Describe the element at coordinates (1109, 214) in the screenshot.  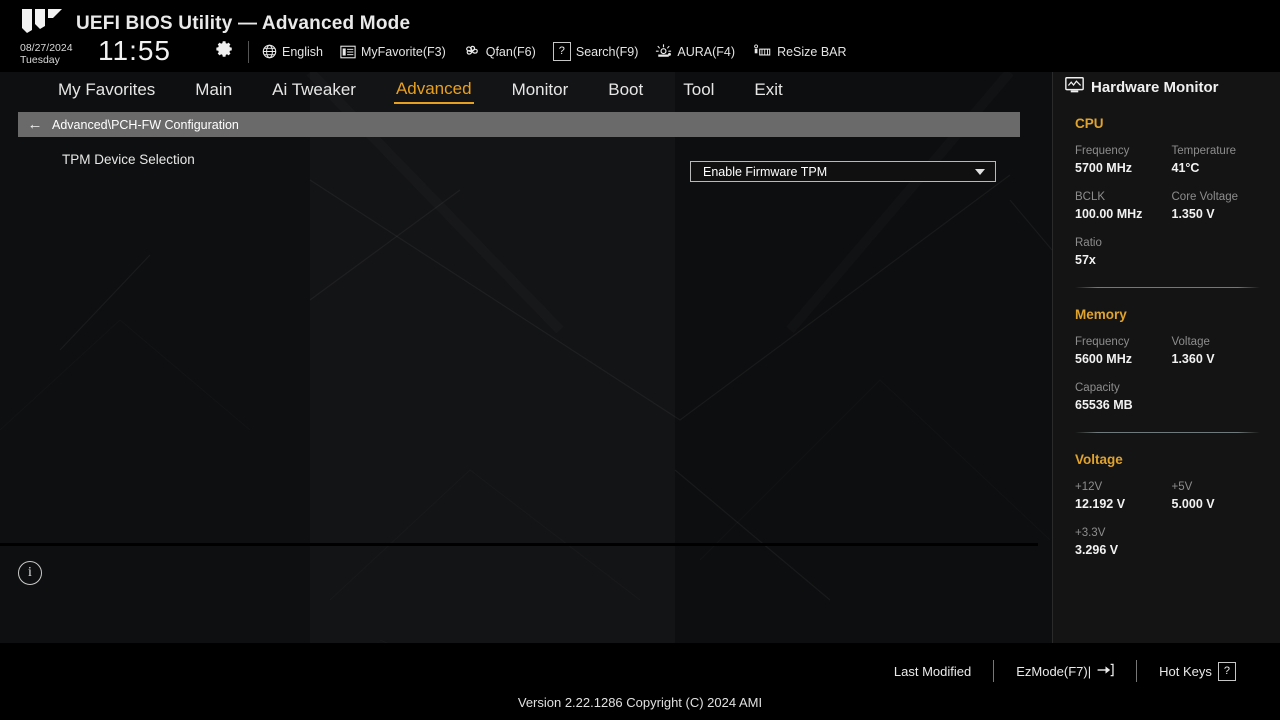
I see `hw-metric-value: 100.00 MHz` at that location.